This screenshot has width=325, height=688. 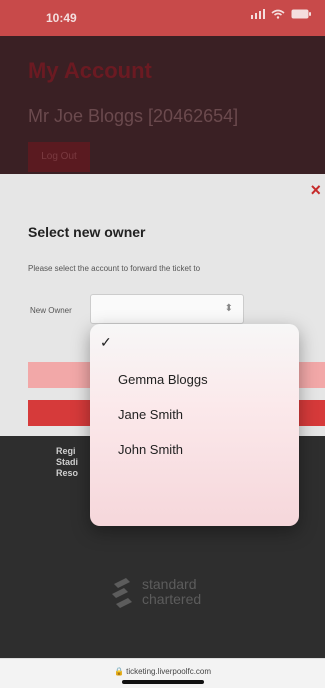 What do you see at coordinates (228, 308) in the screenshot?
I see `chevron-updown-icon: ⬍` at bounding box center [228, 308].